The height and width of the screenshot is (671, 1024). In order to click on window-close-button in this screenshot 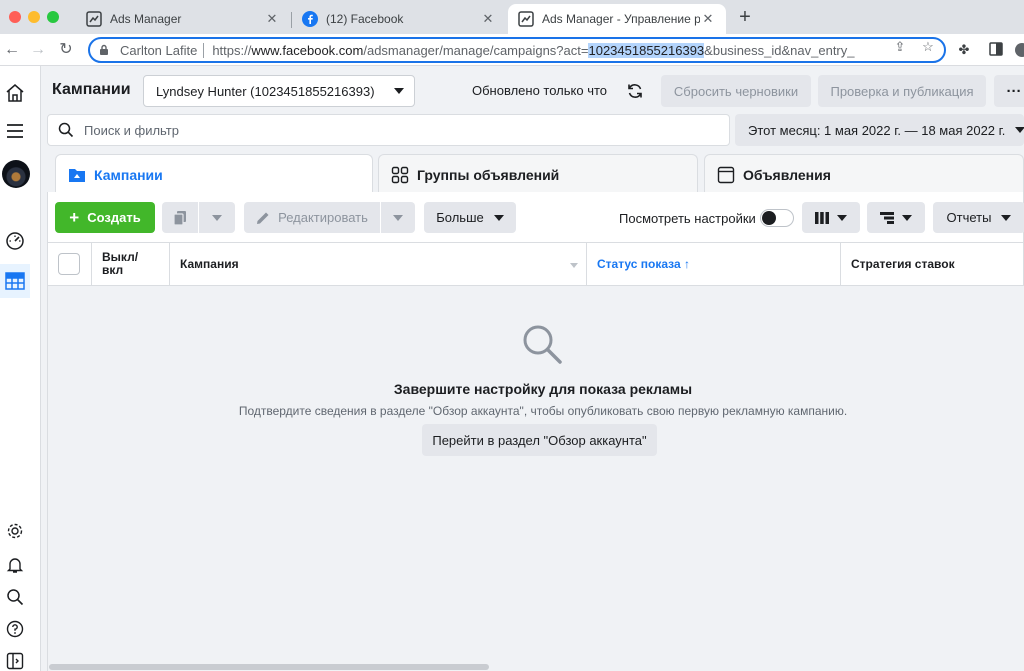, I will do `click(15, 17)`.